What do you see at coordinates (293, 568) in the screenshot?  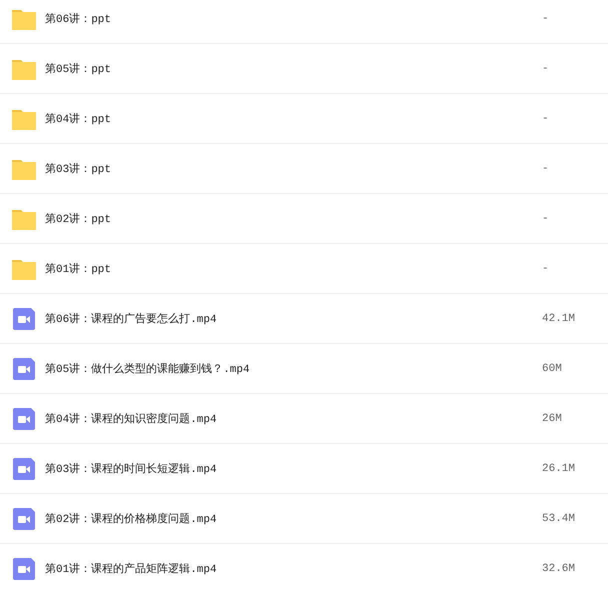 I see `file-name: 第01讲：课程的产品矩阵逻辑.mp4` at bounding box center [293, 568].